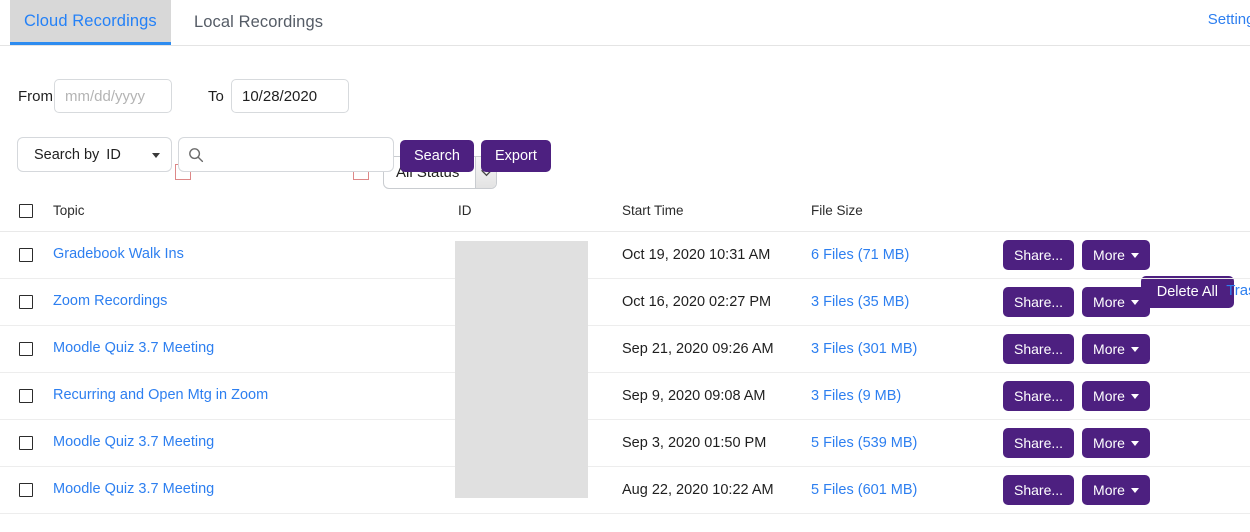 This screenshot has width=1250, height=532. What do you see at coordinates (860, 302) in the screenshot?
I see `recording-file-size-link: 3 Files (35 MB)` at bounding box center [860, 302].